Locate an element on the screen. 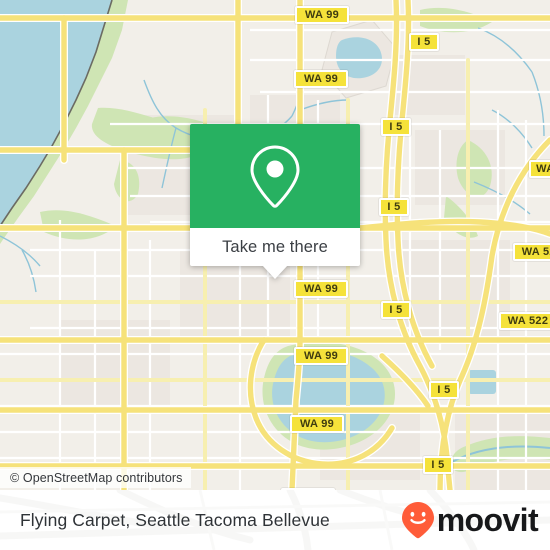 The height and width of the screenshot is (550, 550). location-popup: Take me there is located at coordinates (275, 201).